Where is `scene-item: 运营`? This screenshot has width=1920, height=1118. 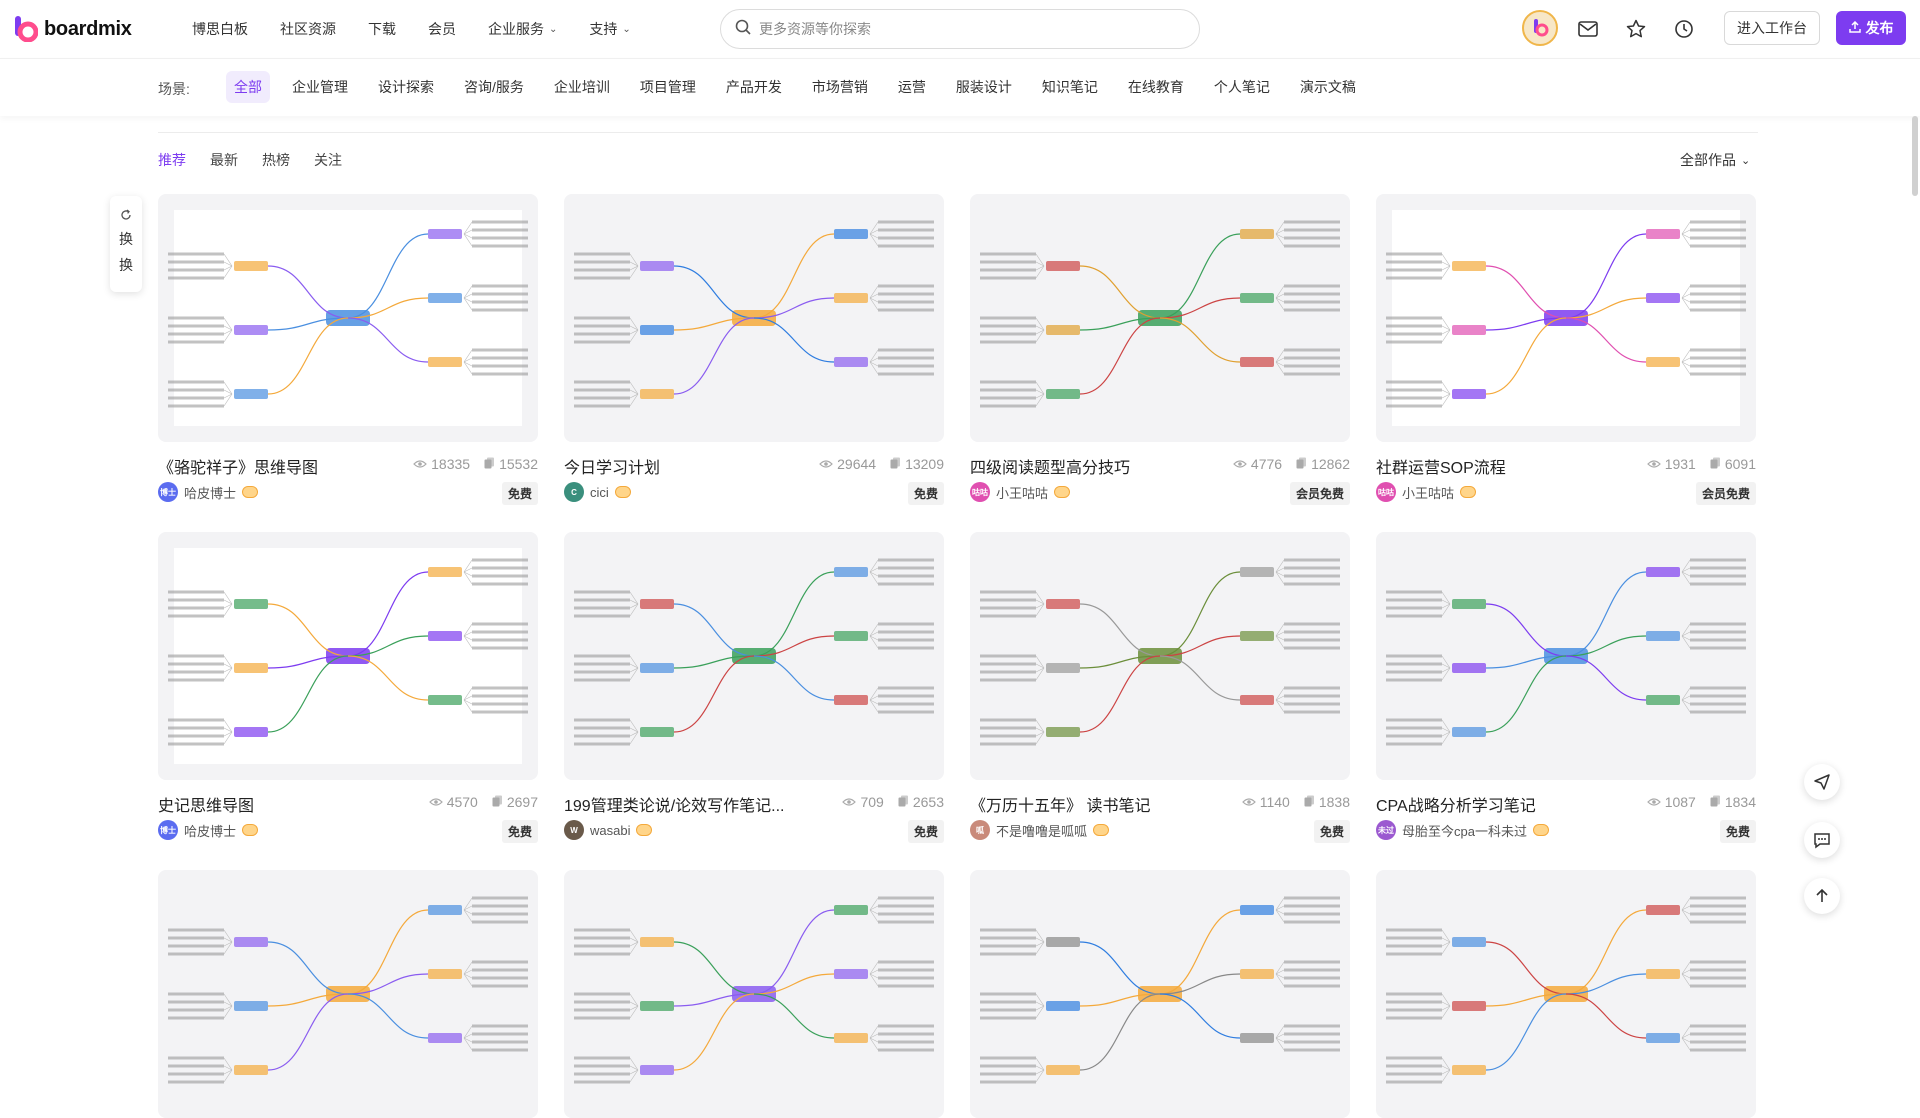 scene-item: 运营 is located at coordinates (912, 87).